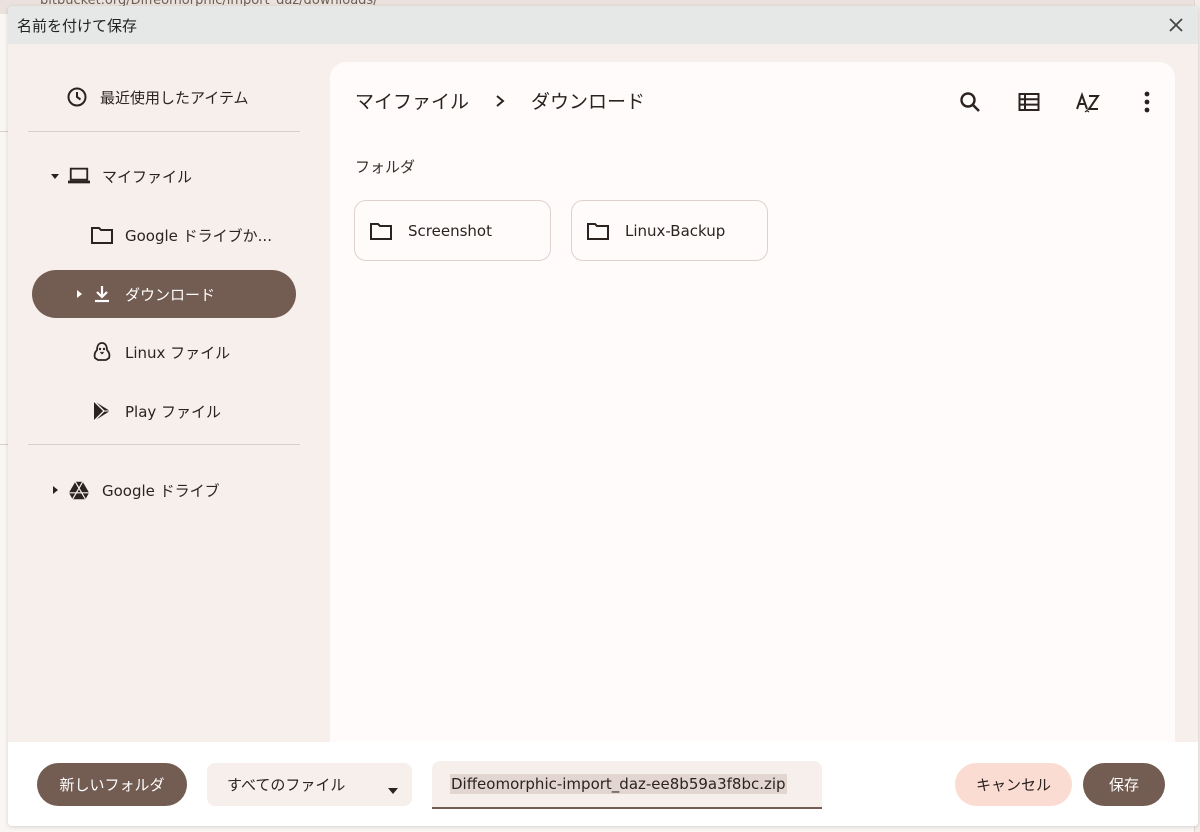 Image resolution: width=1200 pixels, height=832 pixels. I want to click on folder-card: Screenshot, so click(452, 230).